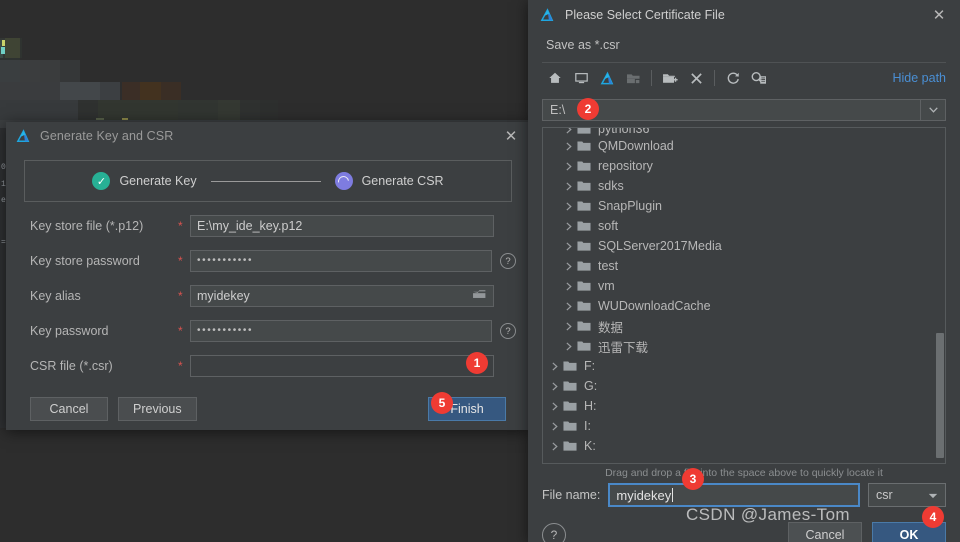  Describe the element at coordinates (268, 136) in the screenshot. I see `generate-dialog-titlebar: Generate Key and CSR ✕` at that location.